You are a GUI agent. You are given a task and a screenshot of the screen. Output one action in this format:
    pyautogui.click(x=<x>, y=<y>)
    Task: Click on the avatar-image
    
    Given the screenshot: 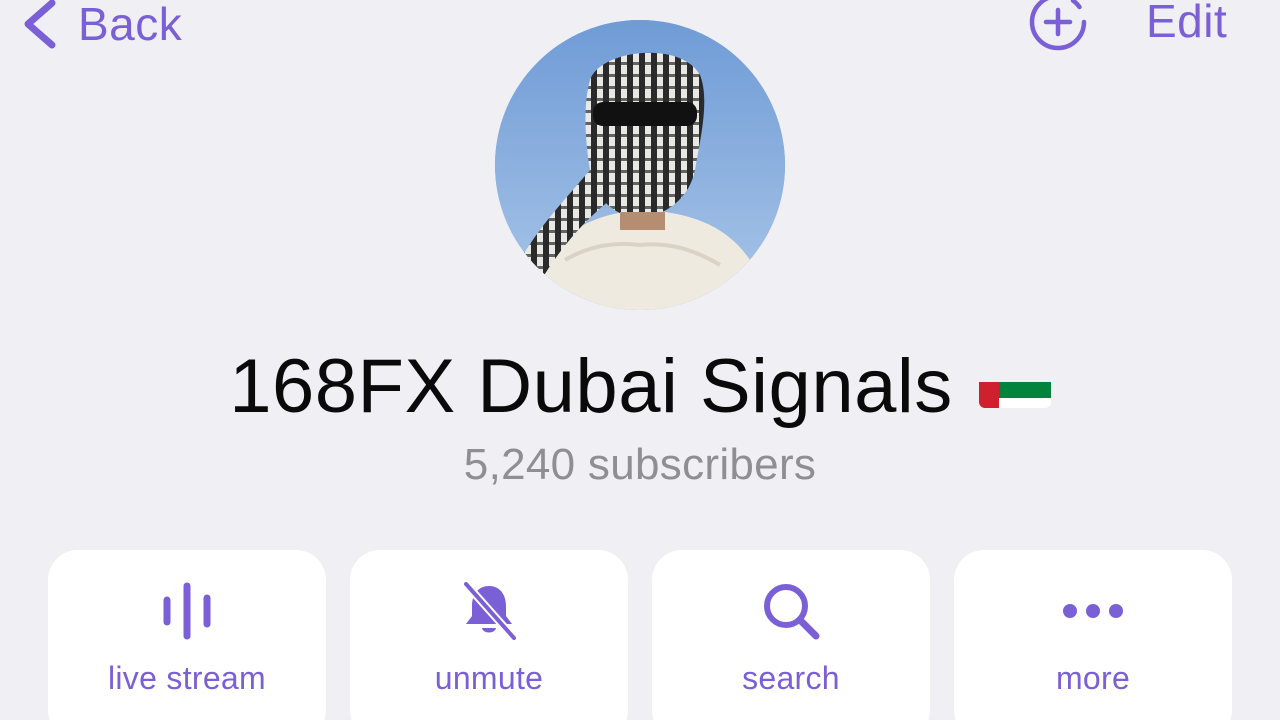 What is the action you would take?
    pyautogui.click(x=640, y=165)
    